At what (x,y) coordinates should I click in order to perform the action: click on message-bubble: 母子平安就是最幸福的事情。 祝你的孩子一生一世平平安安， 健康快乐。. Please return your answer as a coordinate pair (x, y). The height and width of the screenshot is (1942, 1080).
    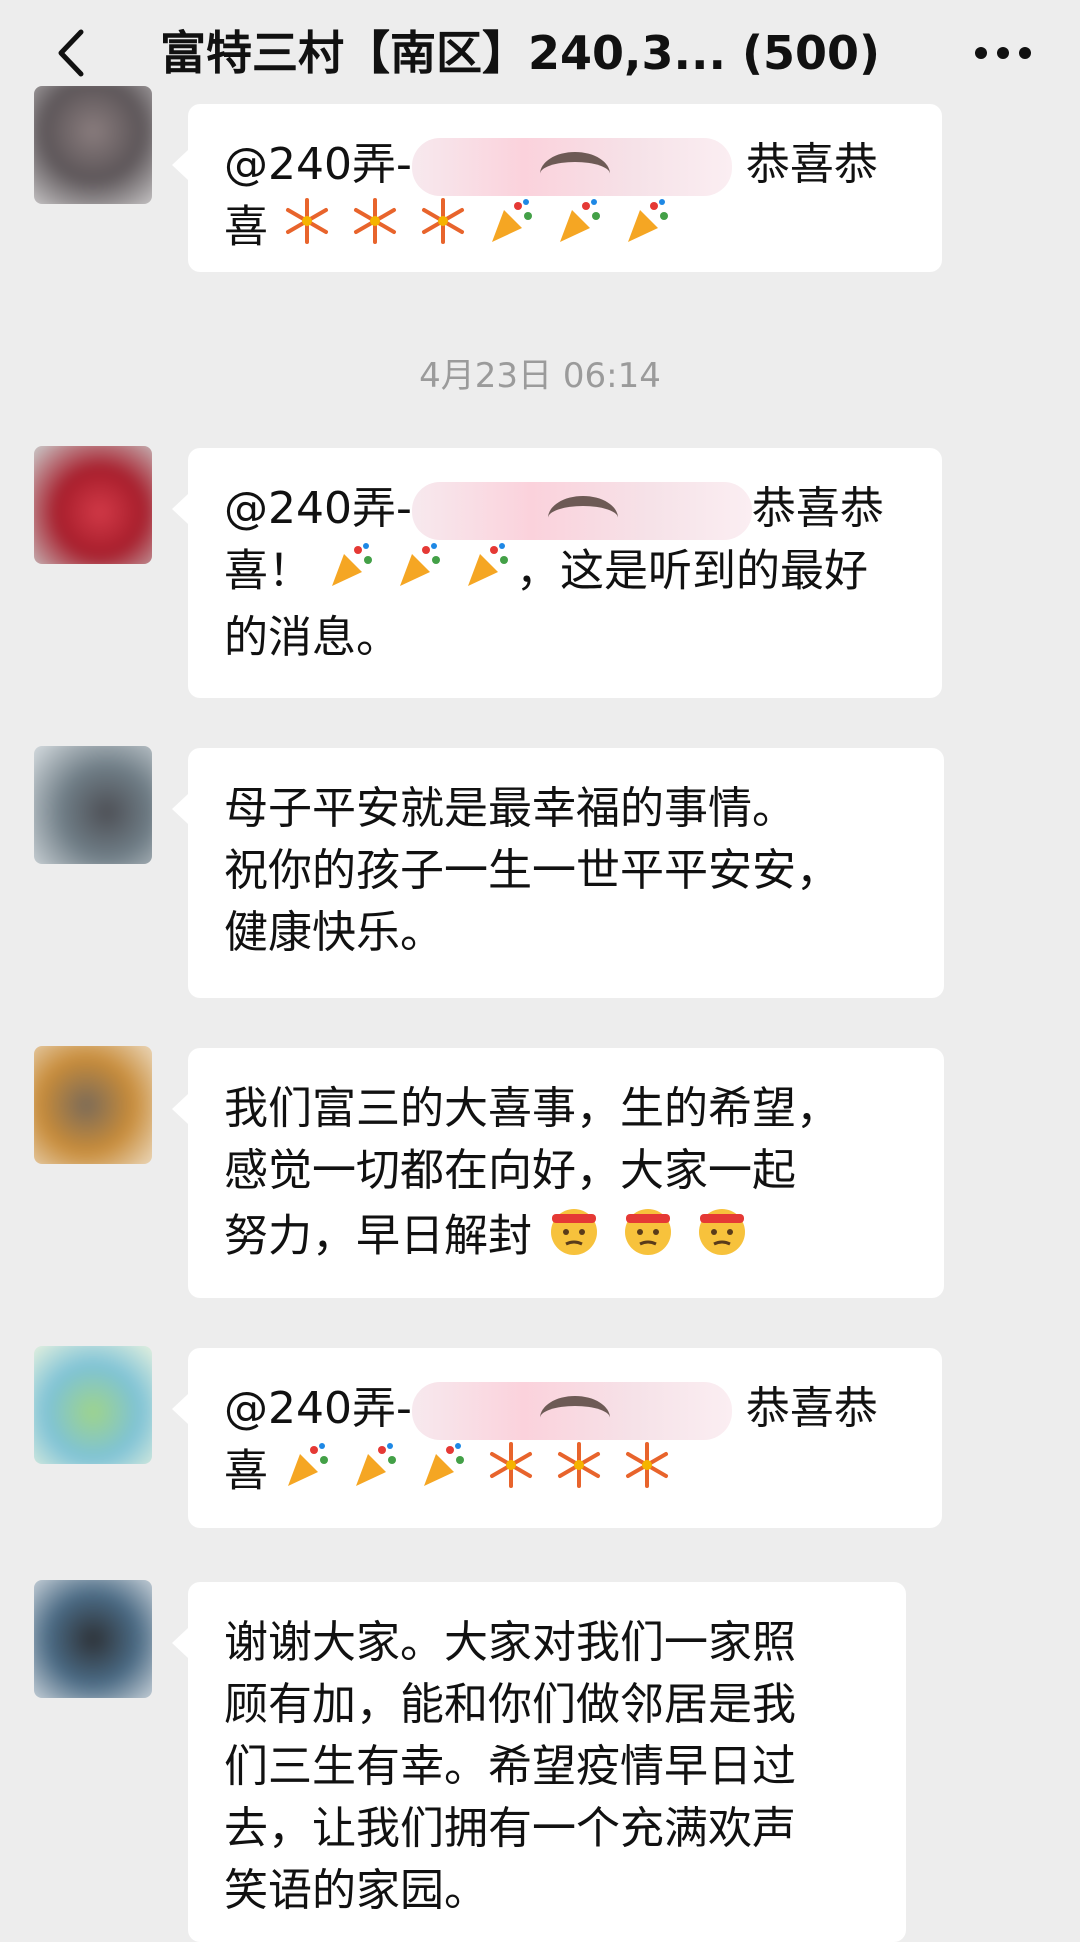
    Looking at the image, I should click on (558, 873).